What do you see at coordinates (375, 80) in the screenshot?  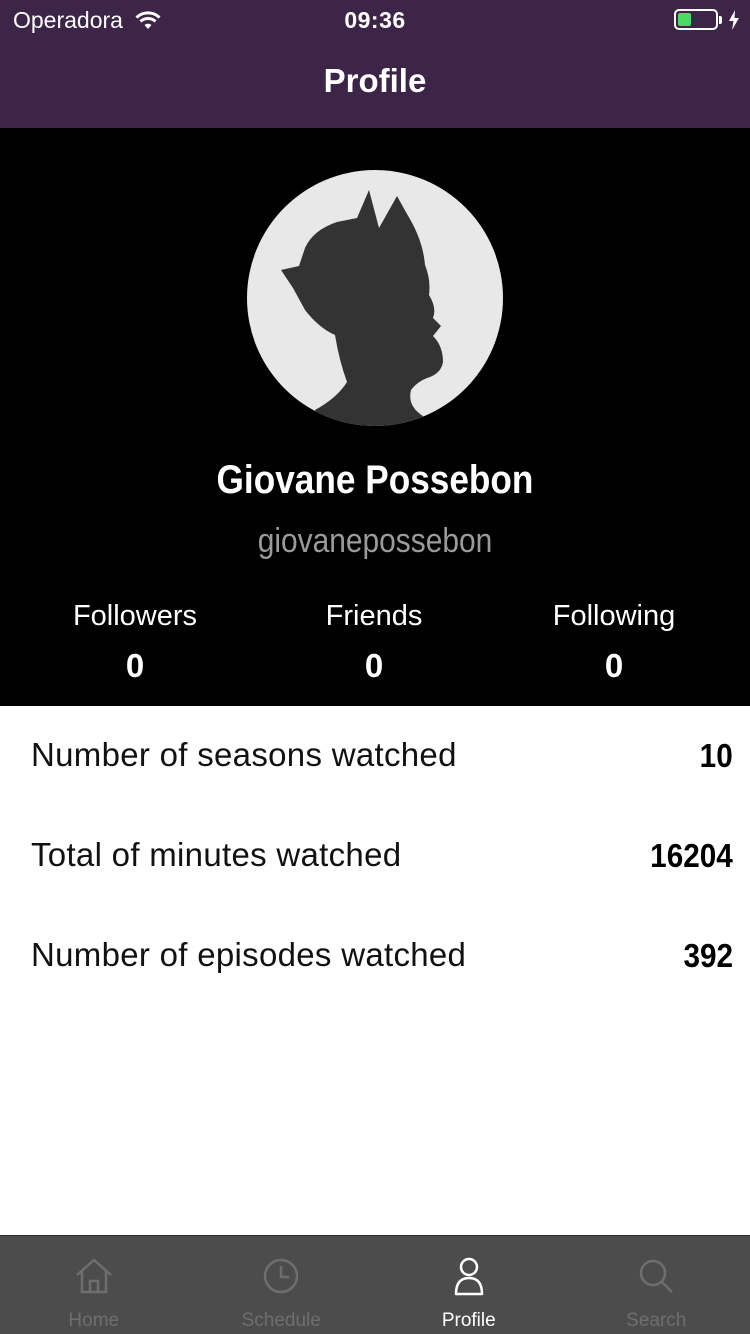 I see `page-title: Profile` at bounding box center [375, 80].